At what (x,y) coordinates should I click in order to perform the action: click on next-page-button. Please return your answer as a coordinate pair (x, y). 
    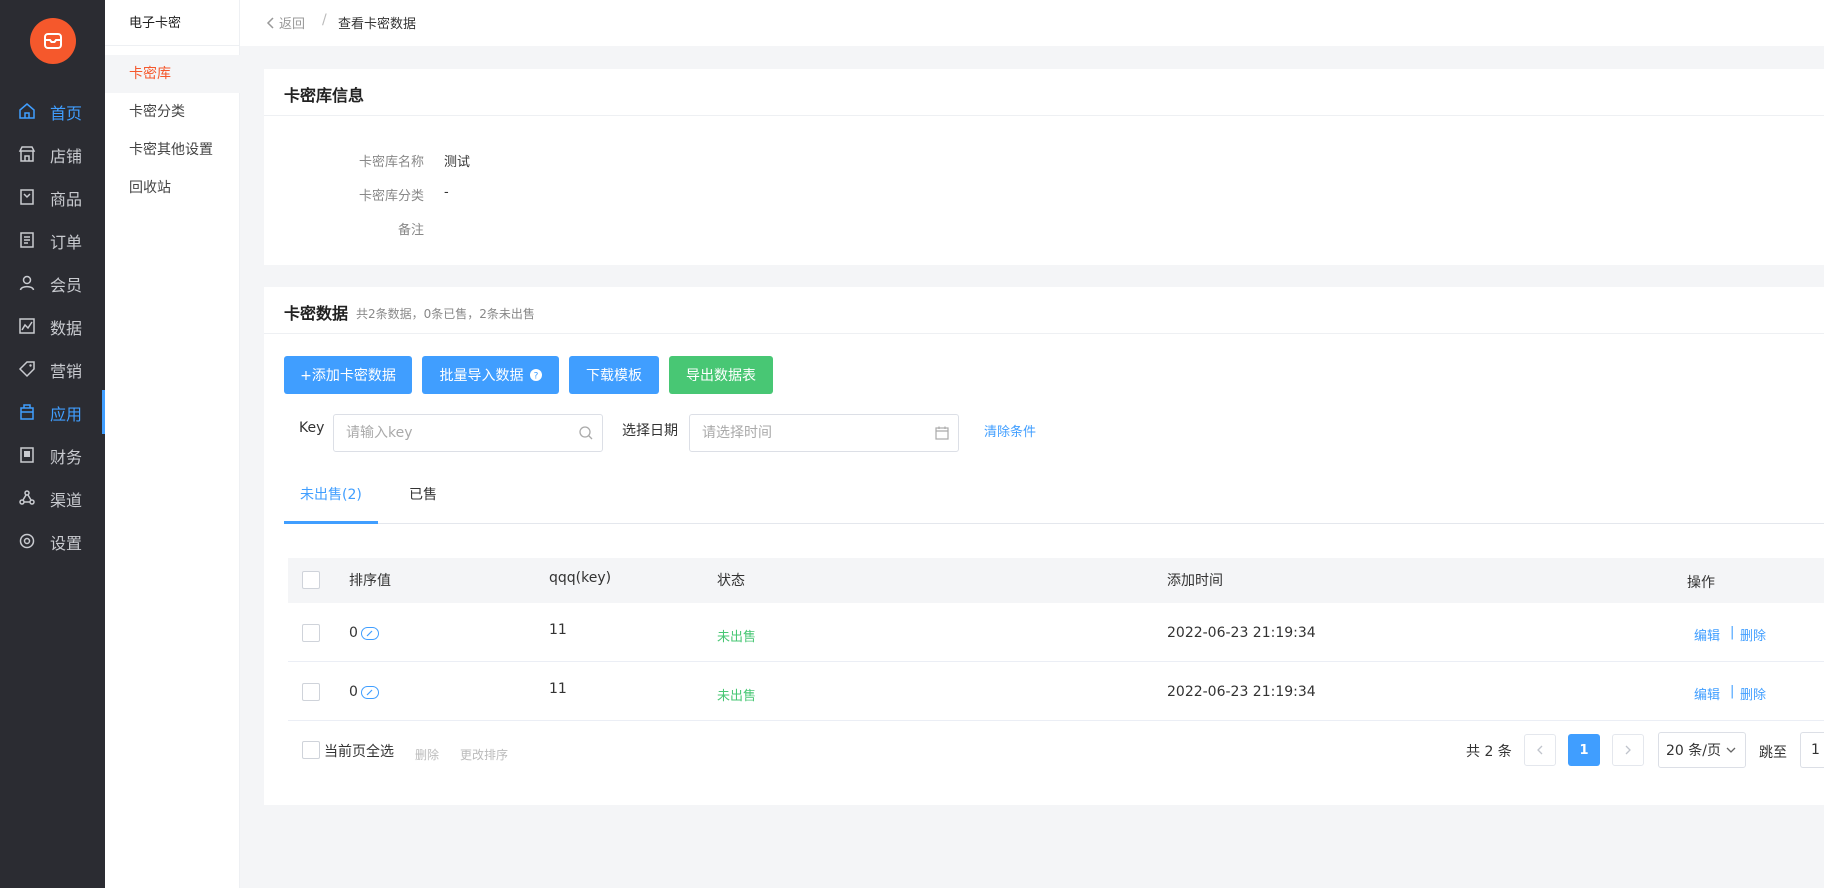
    Looking at the image, I should click on (1628, 750).